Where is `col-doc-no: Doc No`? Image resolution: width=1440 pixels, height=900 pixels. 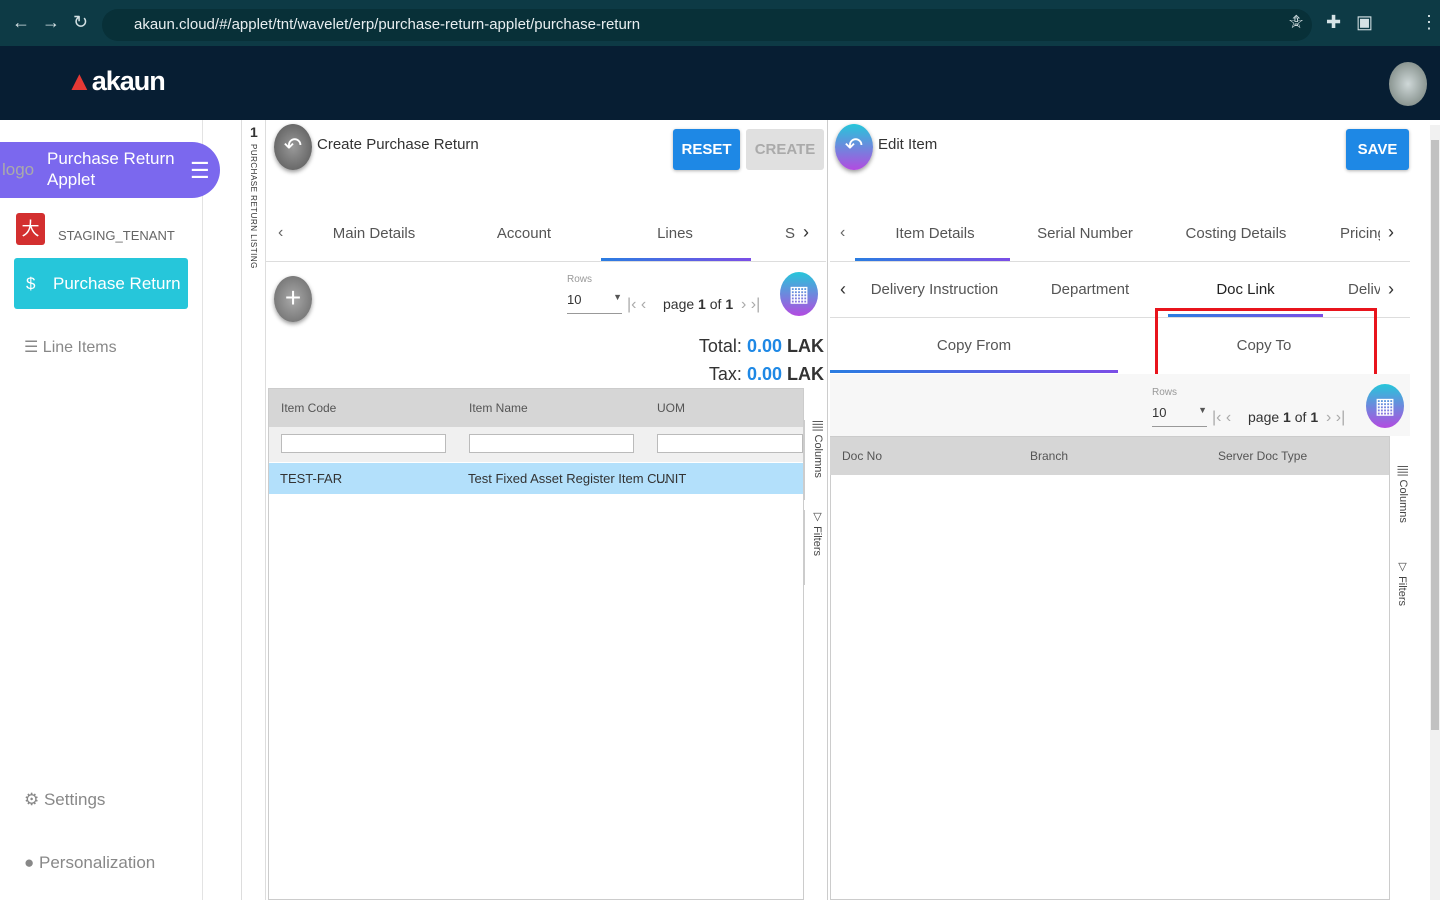 col-doc-no: Doc No is located at coordinates (924, 456).